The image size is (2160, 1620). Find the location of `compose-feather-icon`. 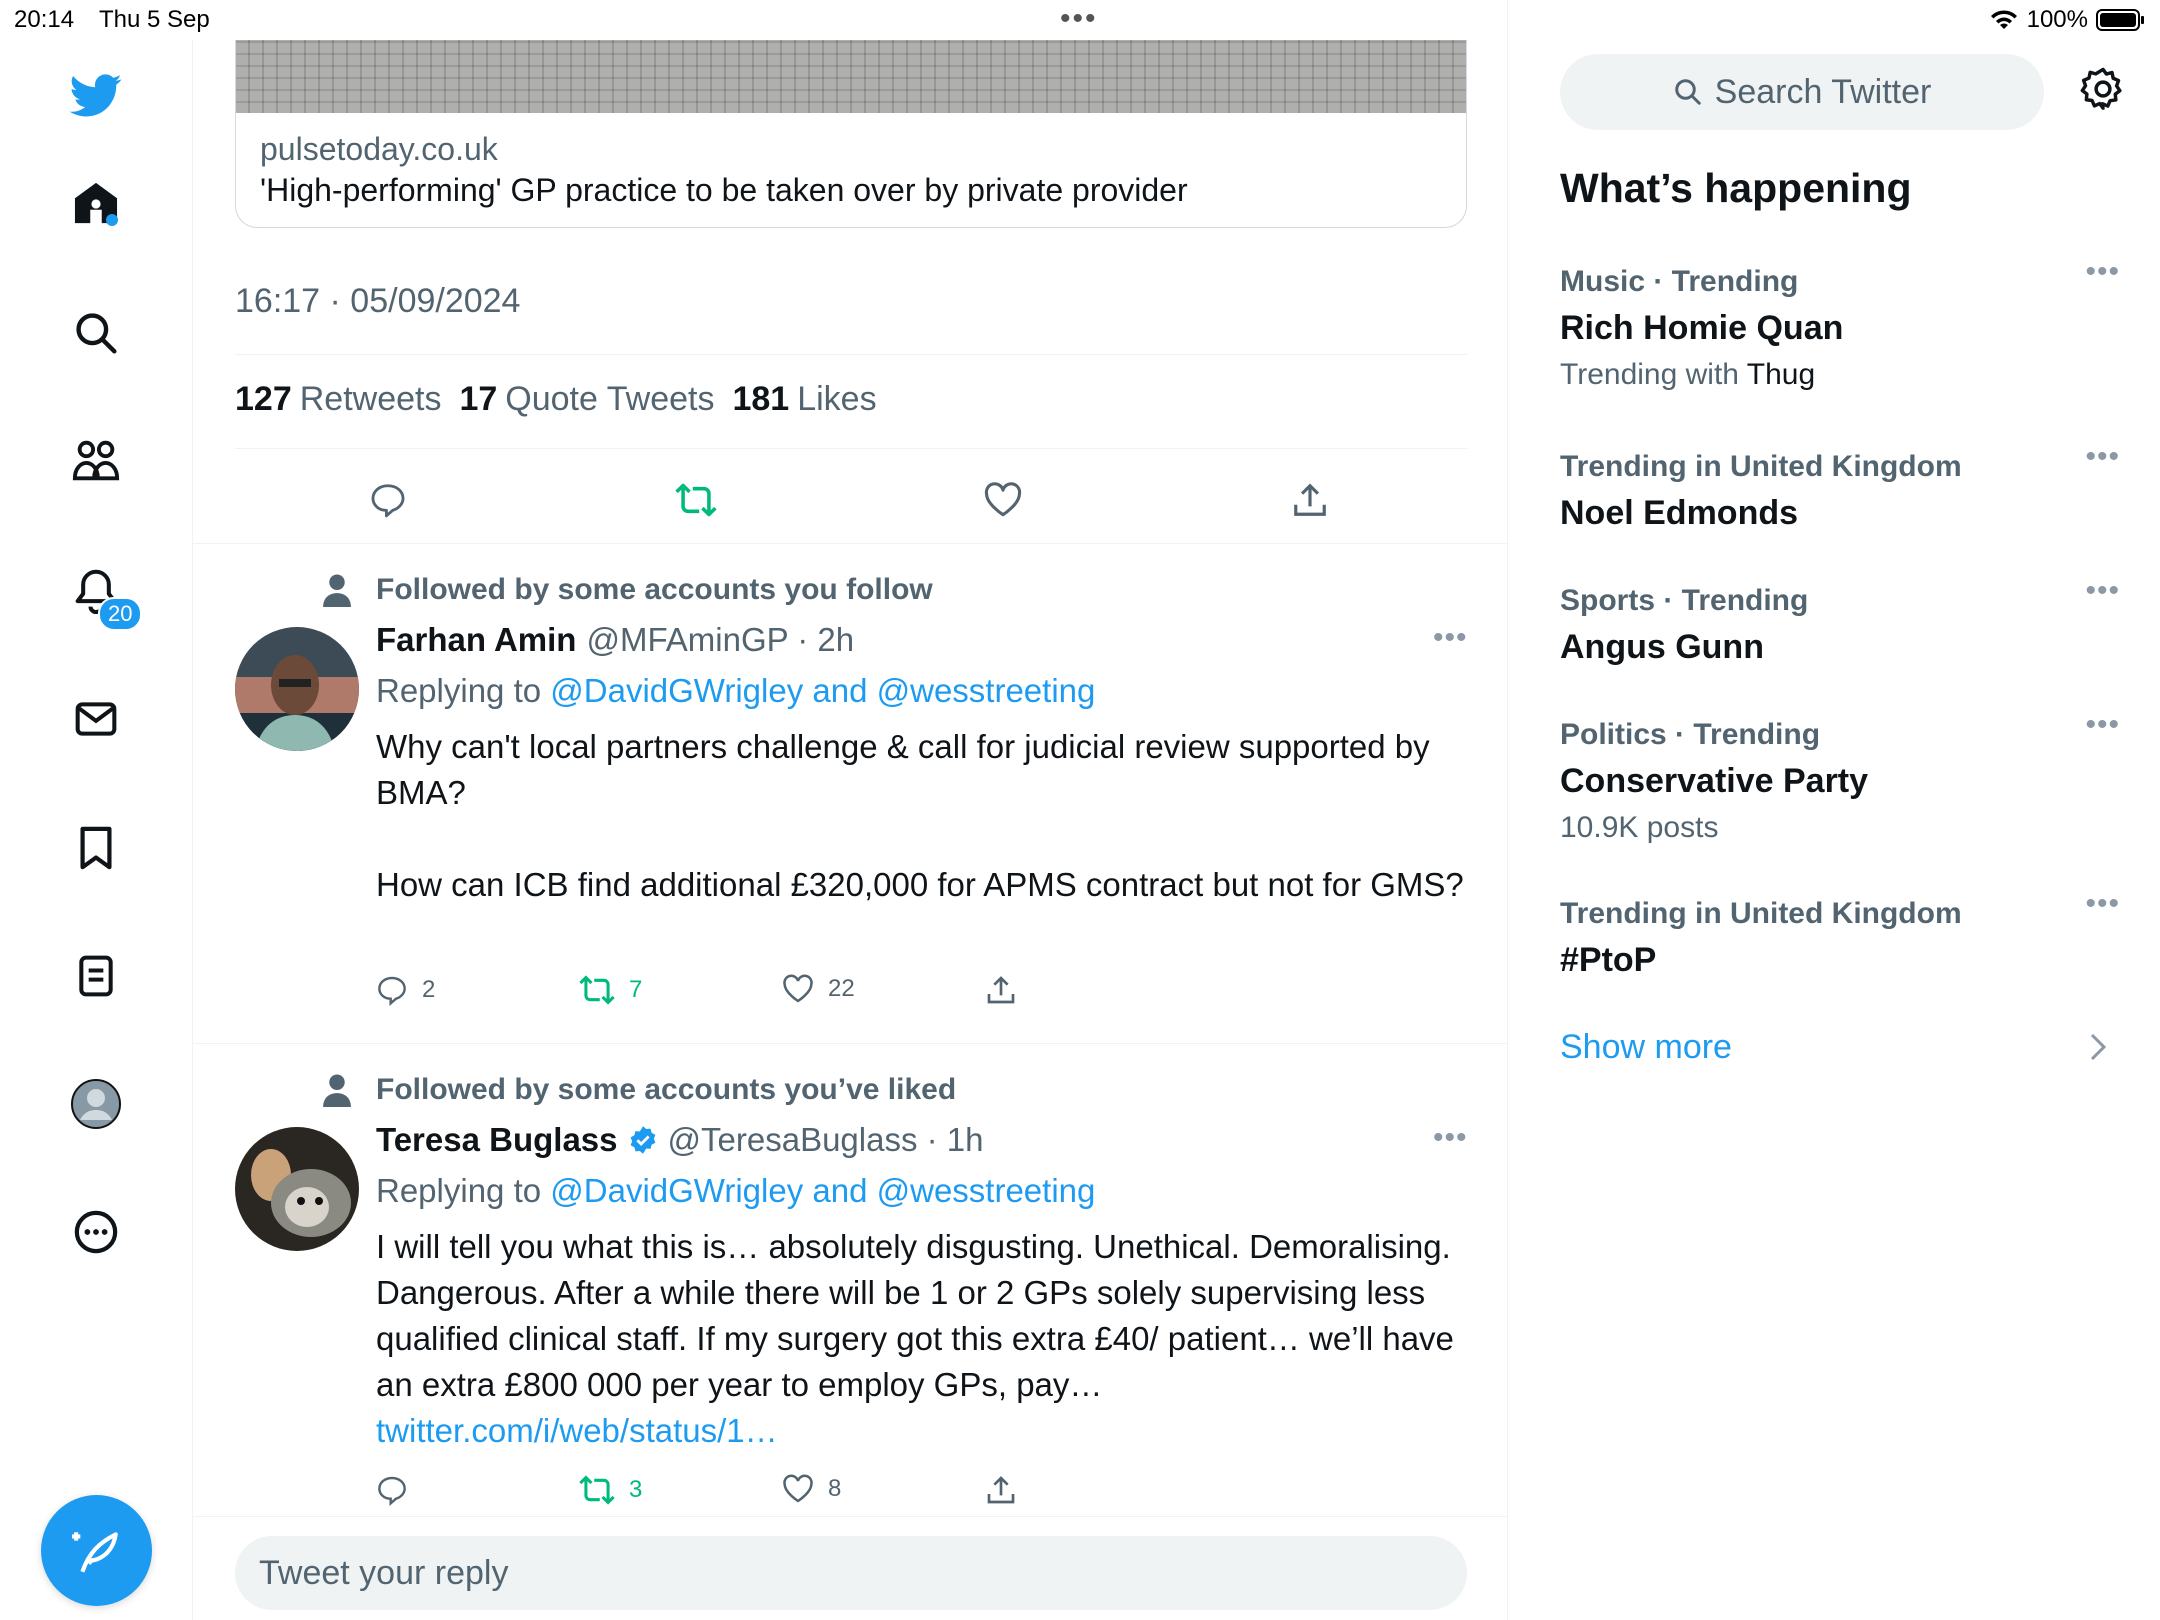

compose-feather-icon is located at coordinates (94, 1552).